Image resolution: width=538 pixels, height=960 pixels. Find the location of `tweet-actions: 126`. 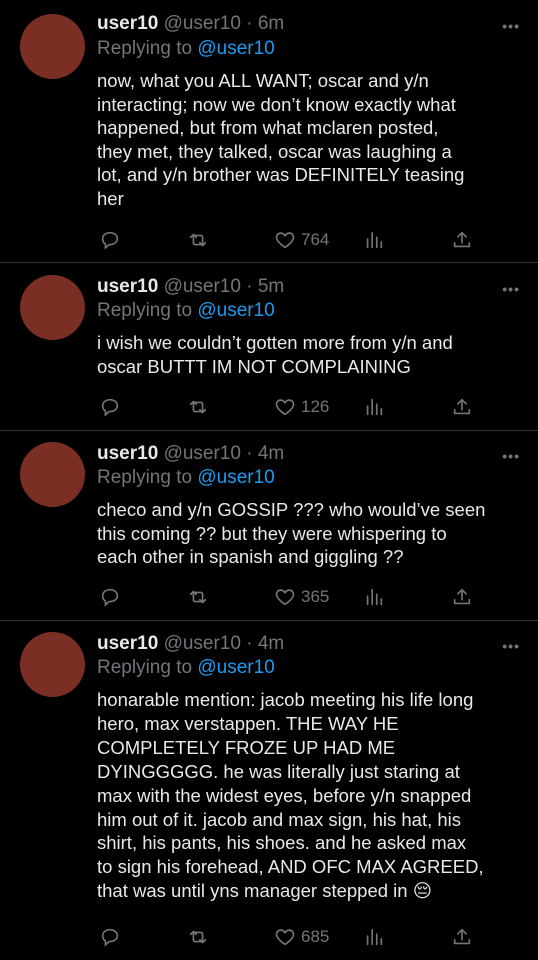

tweet-actions: 126 is located at coordinates (287, 407).